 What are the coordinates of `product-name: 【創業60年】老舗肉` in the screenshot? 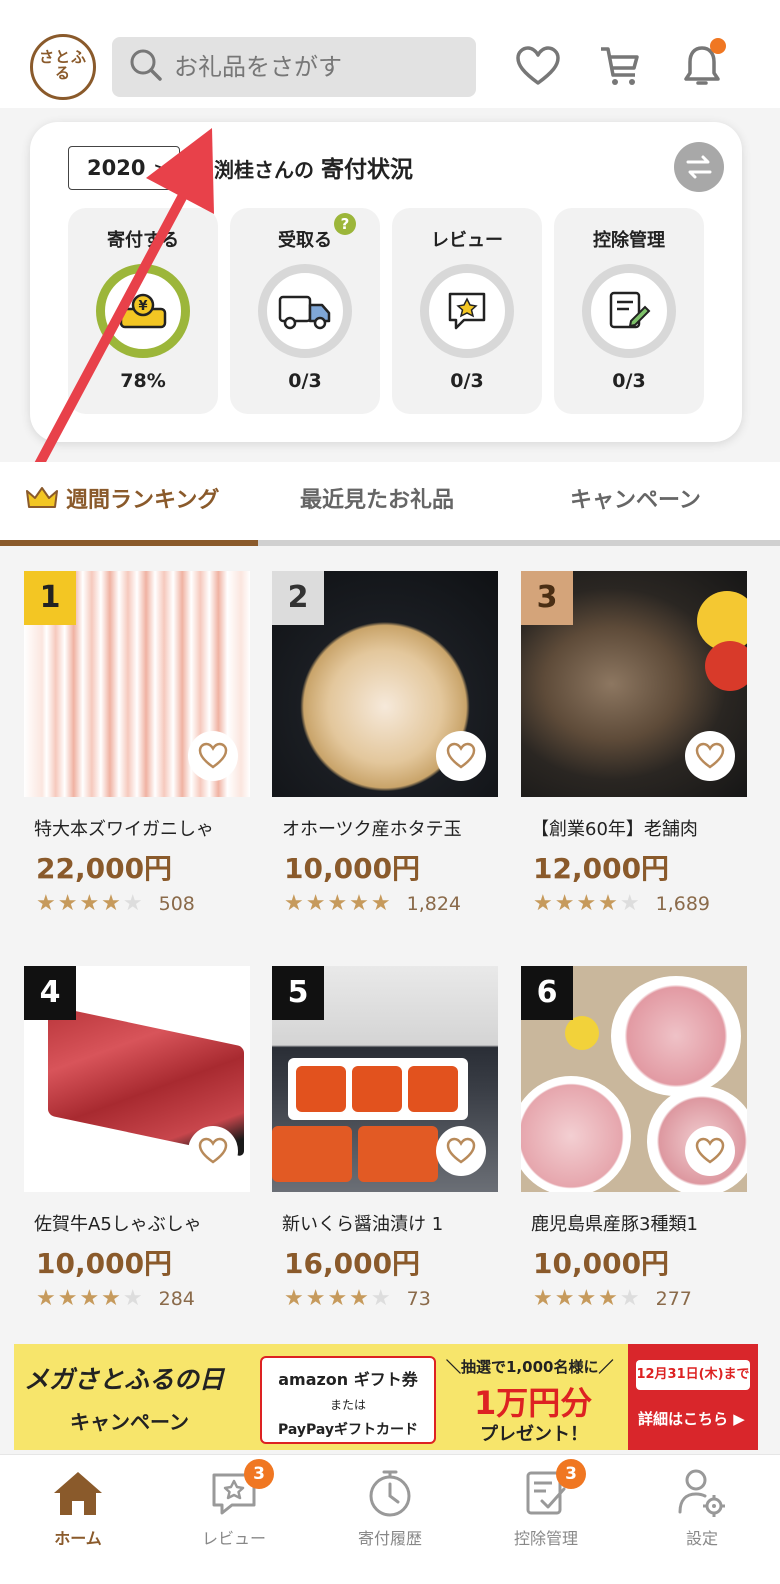 It's located at (614, 829).